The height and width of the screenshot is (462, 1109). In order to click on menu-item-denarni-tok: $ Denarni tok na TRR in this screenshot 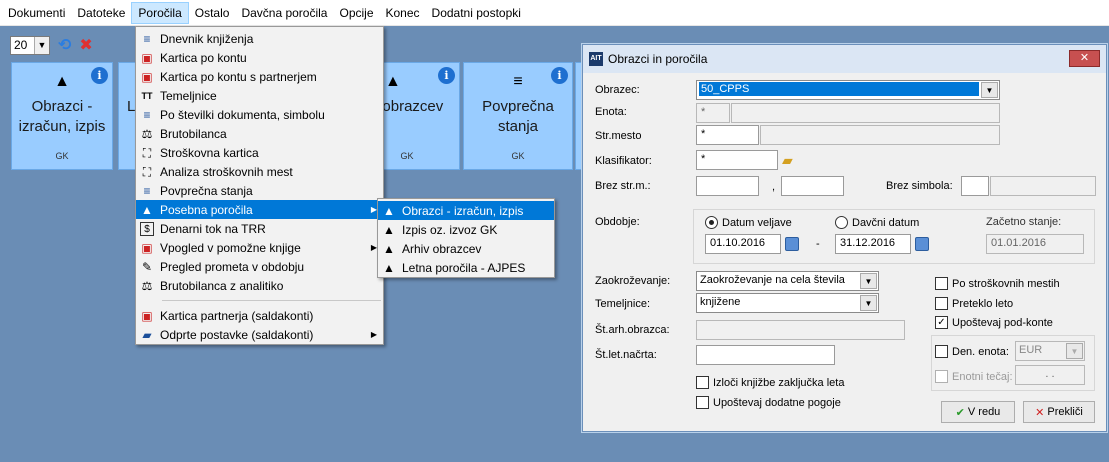, I will do `click(259, 228)`.